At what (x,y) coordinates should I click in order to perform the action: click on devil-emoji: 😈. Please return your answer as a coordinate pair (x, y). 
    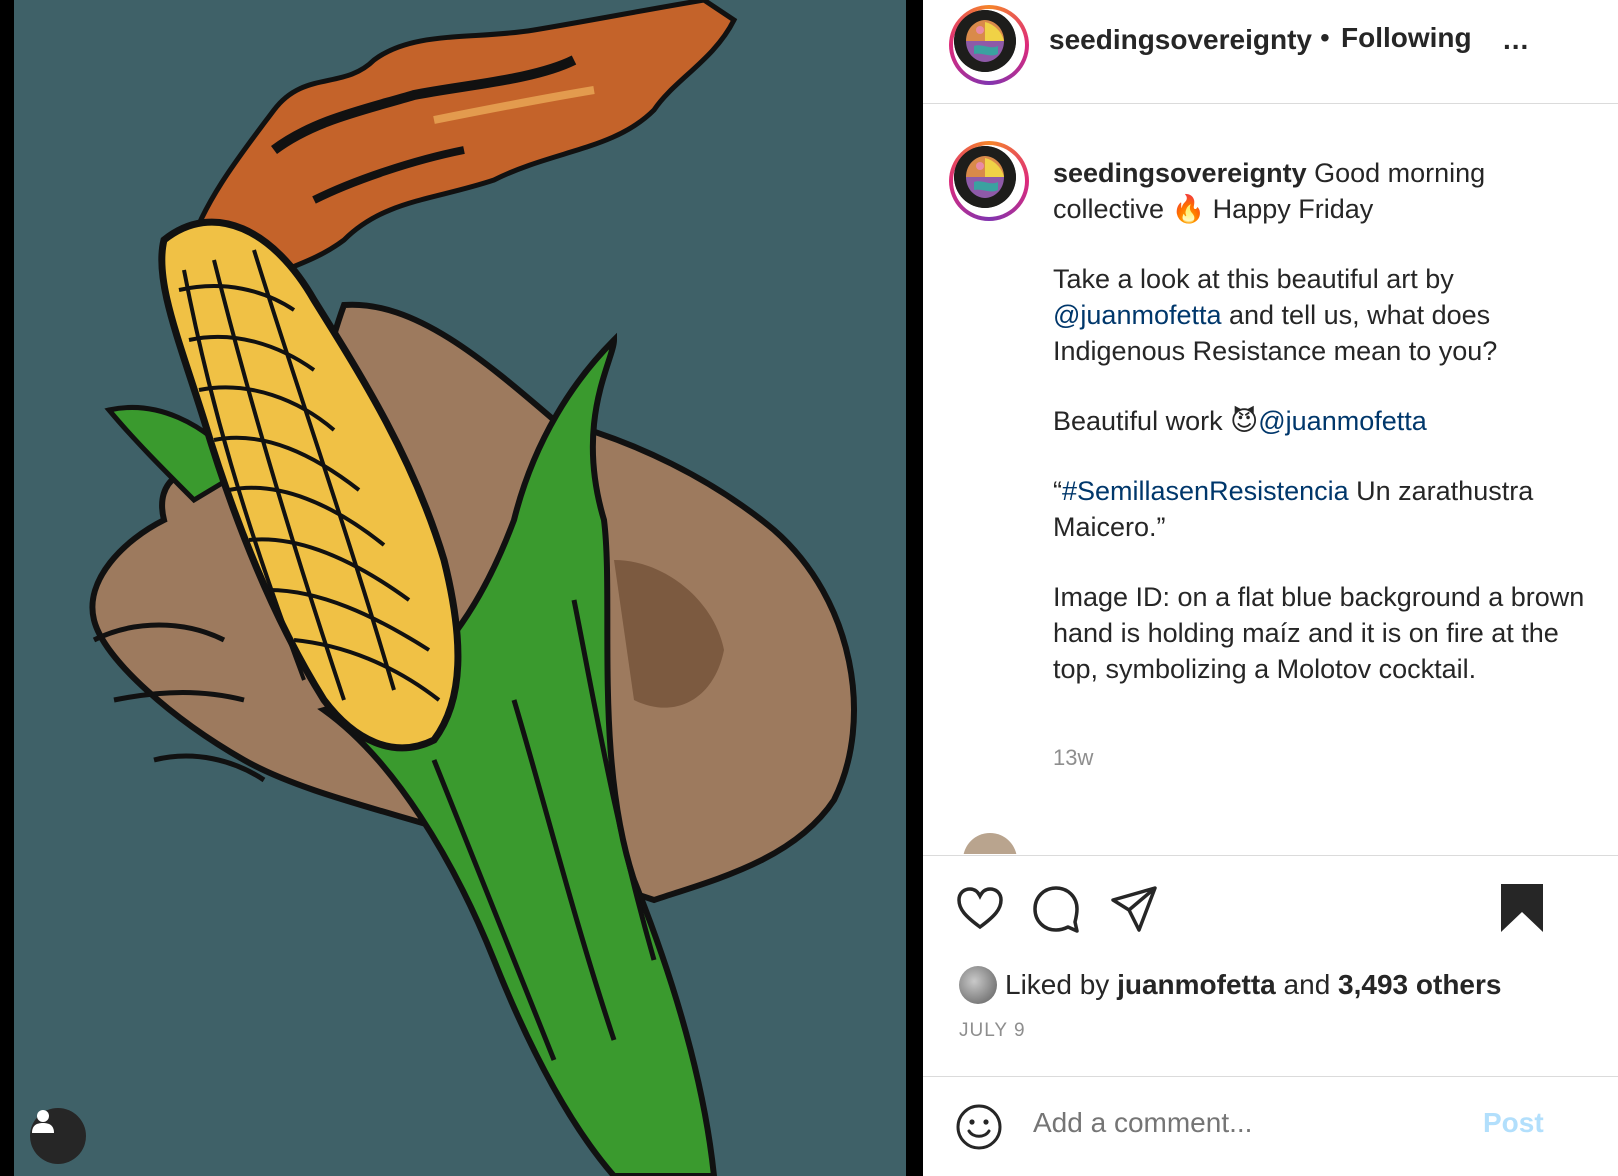
    Looking at the image, I should click on (1244, 421).